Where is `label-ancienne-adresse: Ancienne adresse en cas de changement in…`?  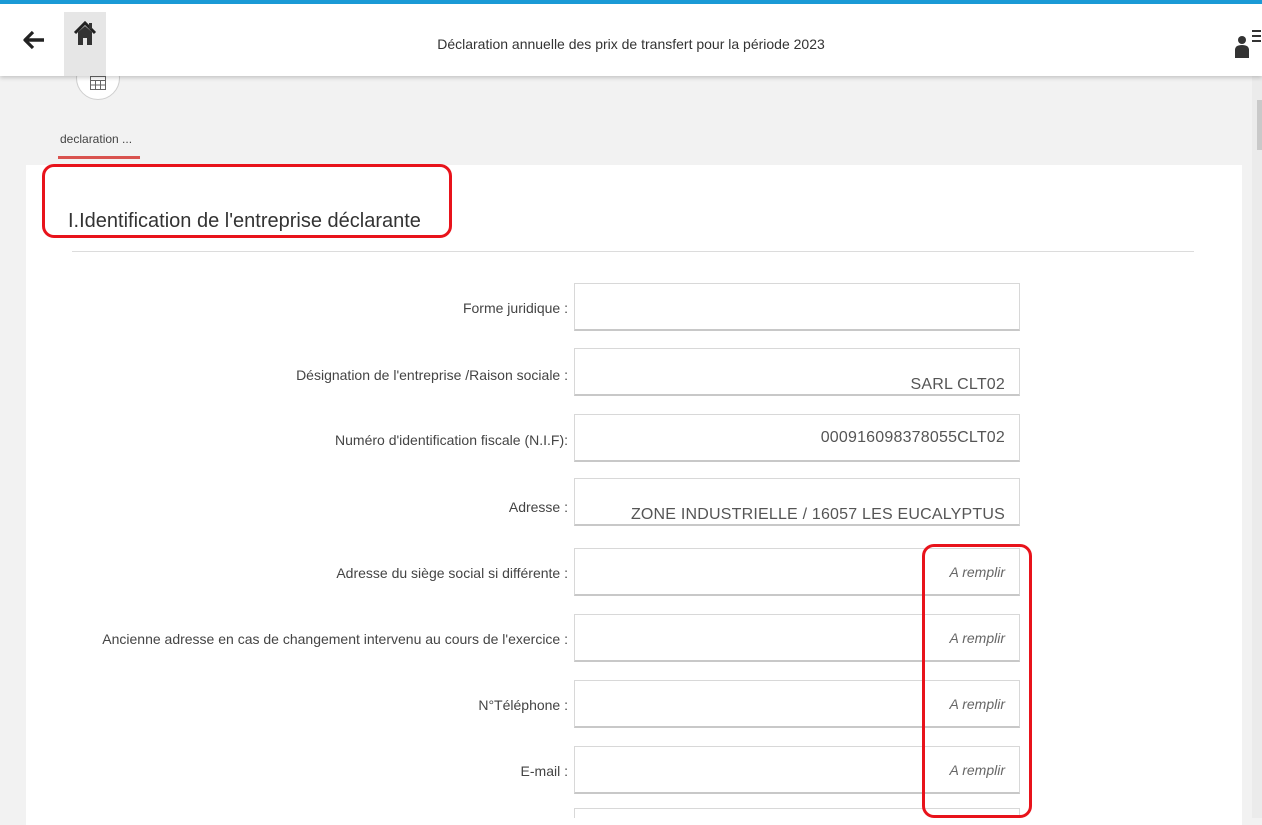 label-ancienne-adresse: Ancienne adresse en cas de changement in… is located at coordinates (335, 639).